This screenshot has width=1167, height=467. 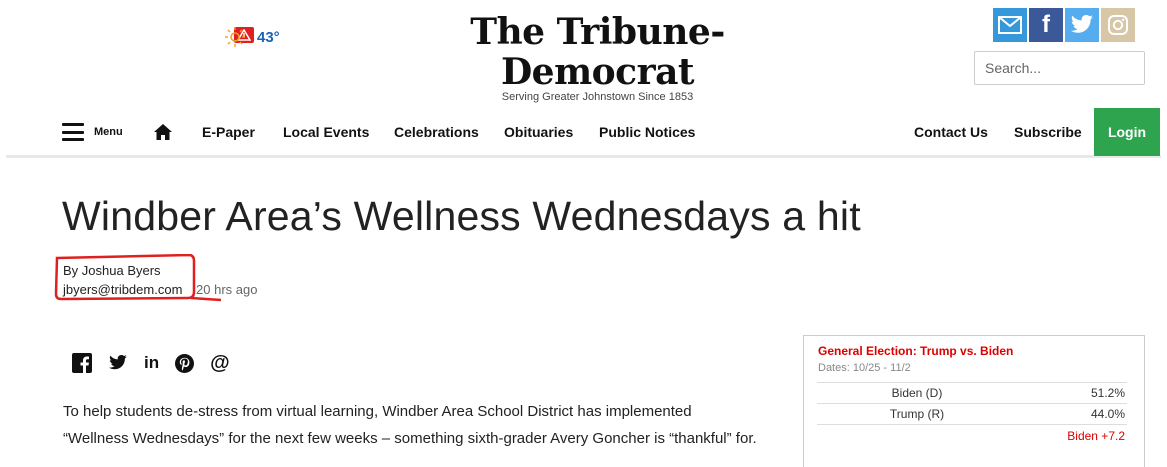 I want to click on login-button: Login, so click(x=1127, y=132).